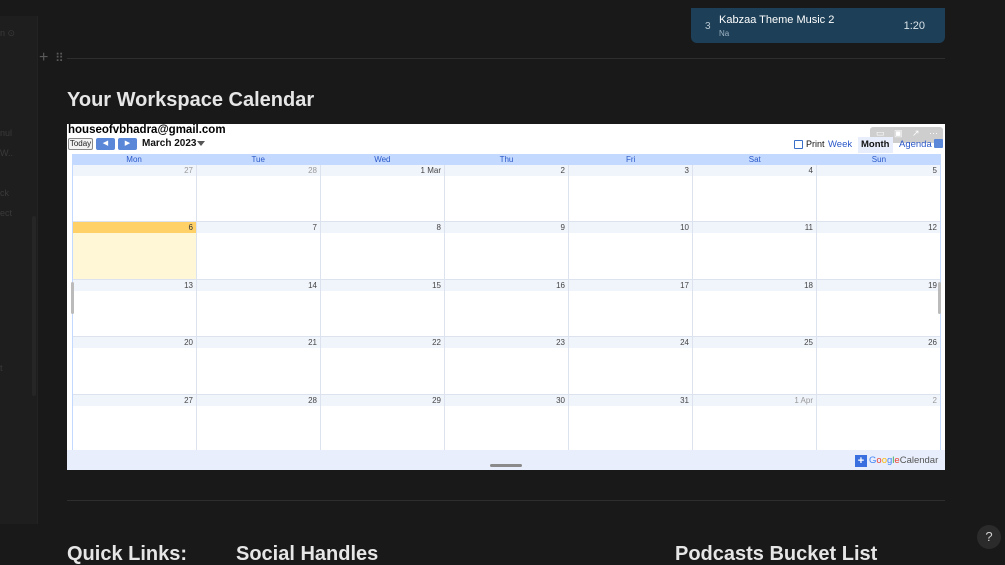  Describe the element at coordinates (6, 213) in the screenshot. I see `sidebar-fragment: ect` at that location.